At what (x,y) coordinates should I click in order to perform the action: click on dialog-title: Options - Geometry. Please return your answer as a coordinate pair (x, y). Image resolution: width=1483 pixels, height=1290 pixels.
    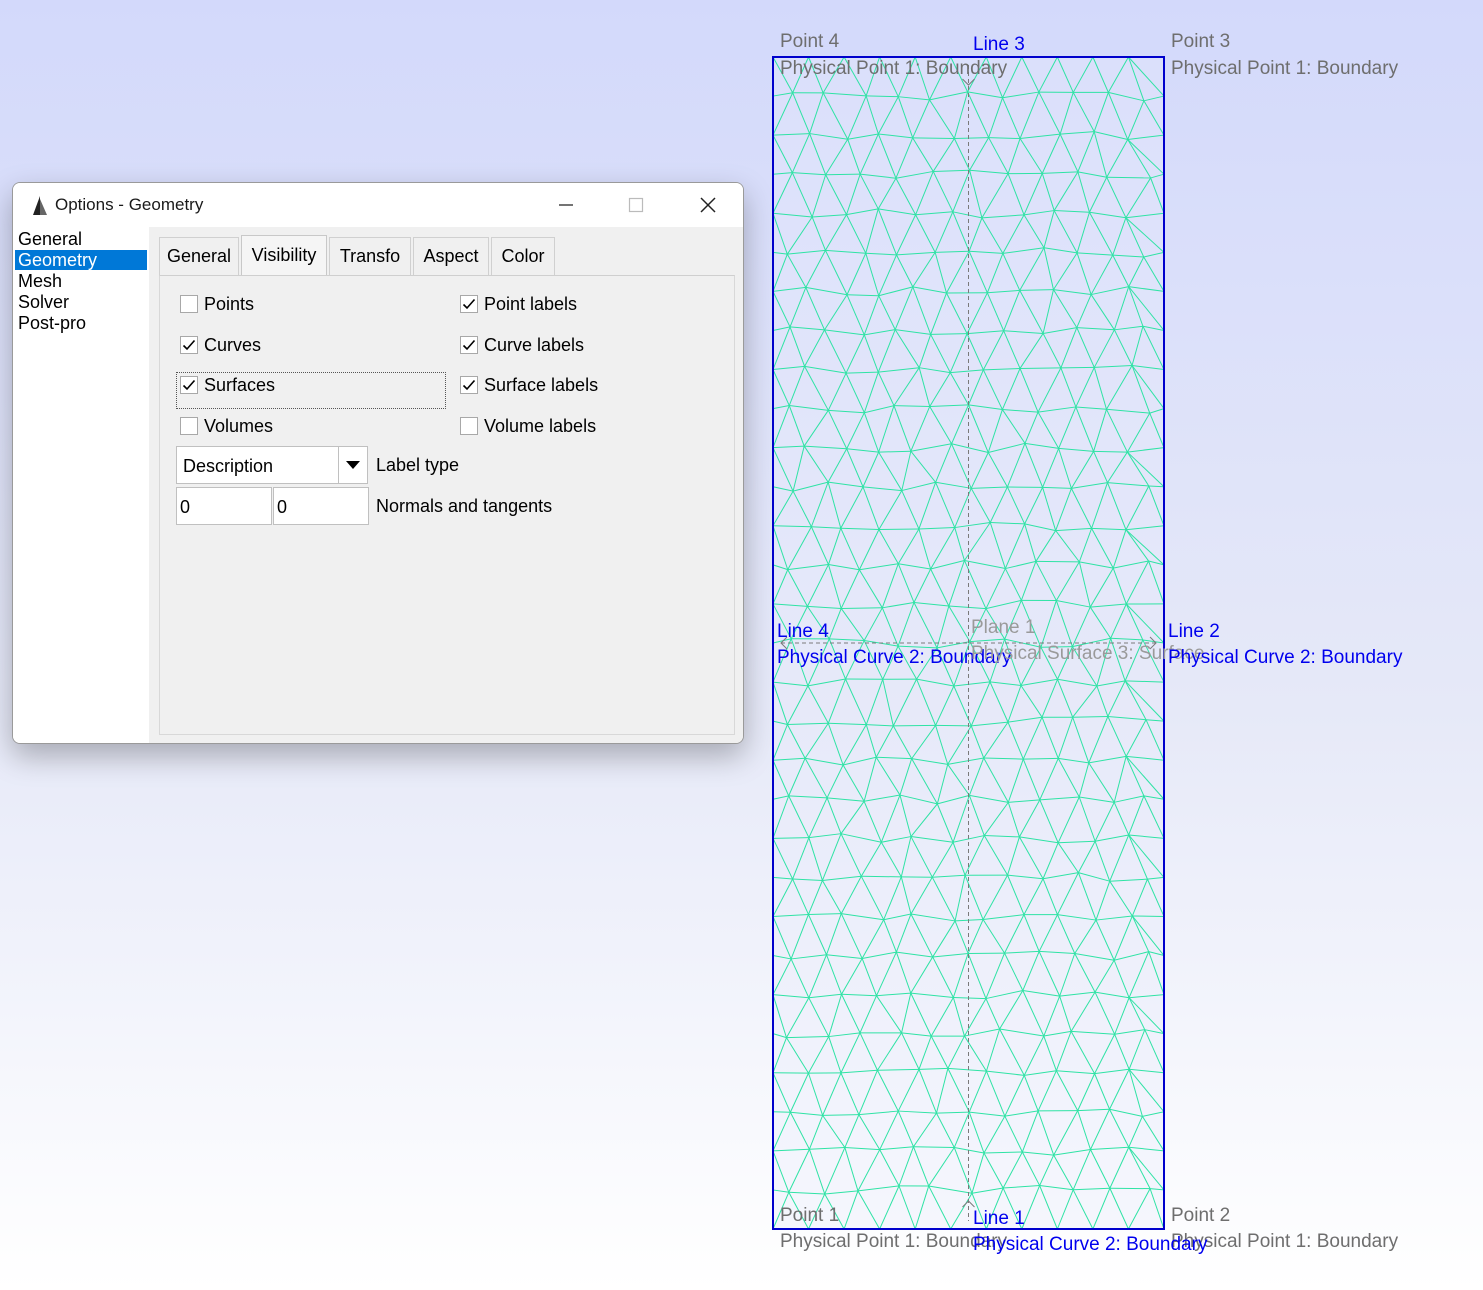
    Looking at the image, I should click on (129, 204).